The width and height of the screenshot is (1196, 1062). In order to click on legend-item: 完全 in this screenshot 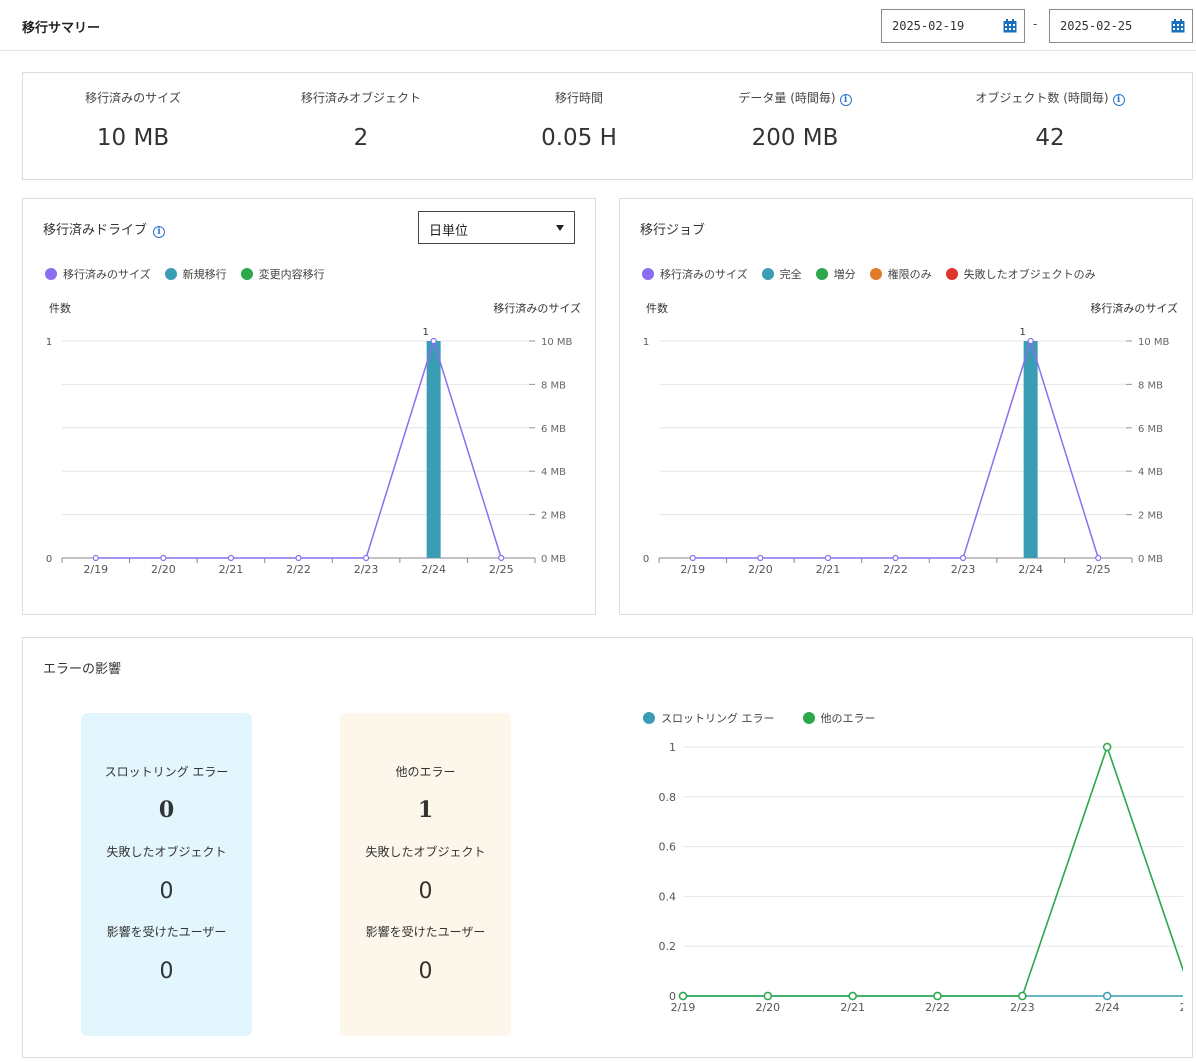, I will do `click(781, 274)`.